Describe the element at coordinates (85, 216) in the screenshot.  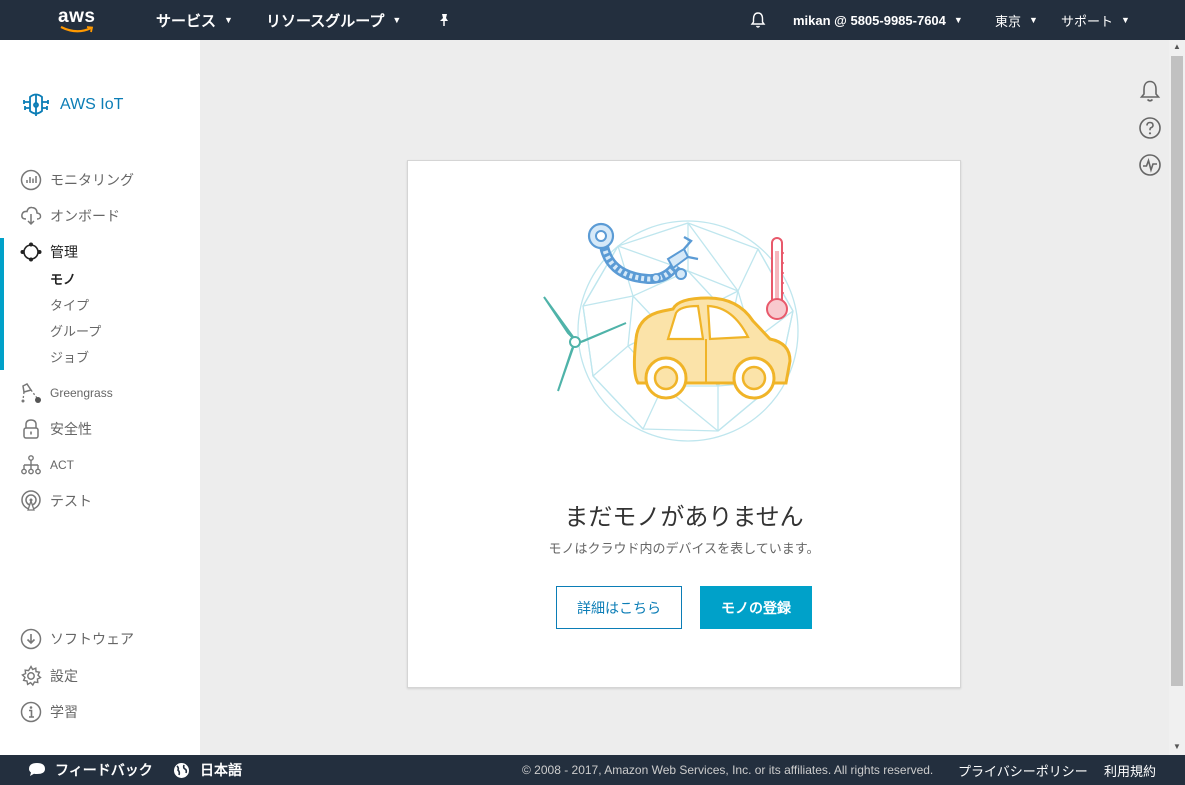
I see `sidebar-item-label: オンボード` at that location.